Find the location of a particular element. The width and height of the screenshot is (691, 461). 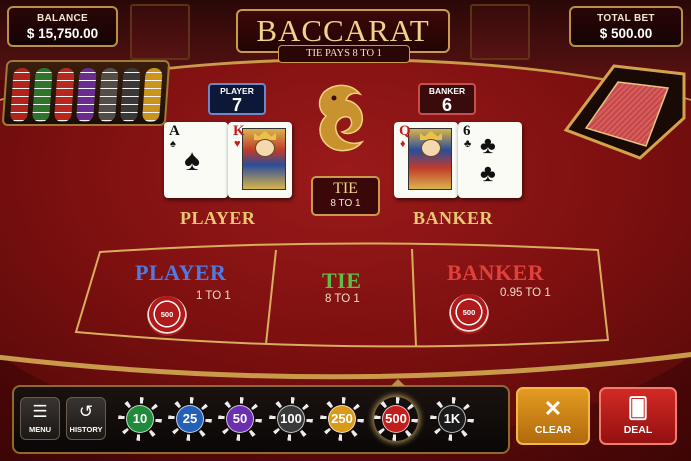

history-icon: ↺ is located at coordinates (86, 411).